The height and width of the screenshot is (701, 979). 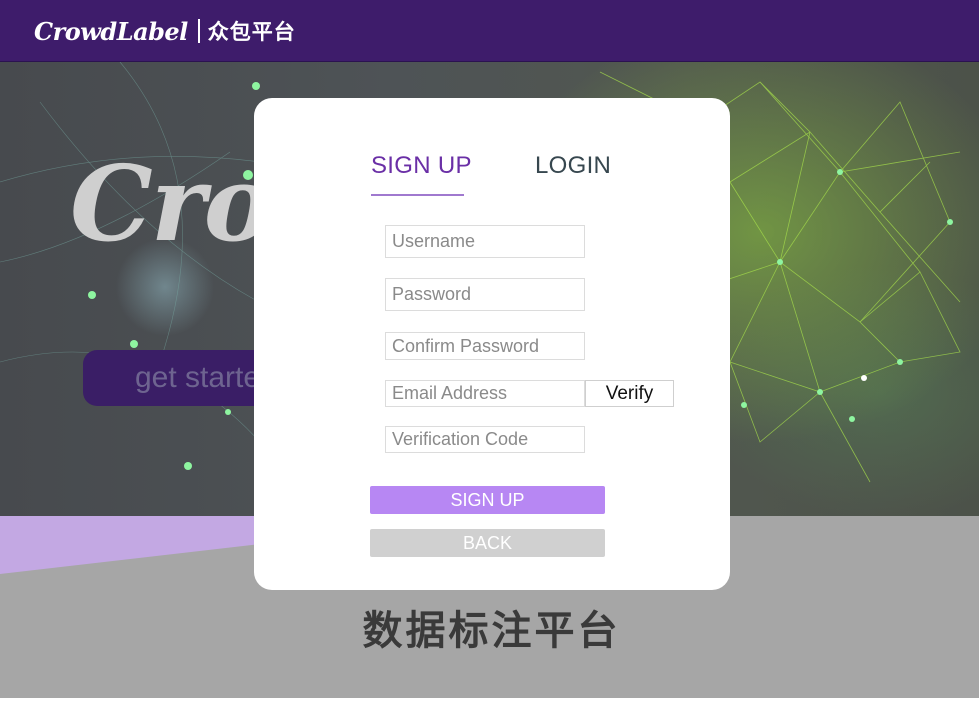 I want to click on confirm-password-input, so click(x=485, y=346).